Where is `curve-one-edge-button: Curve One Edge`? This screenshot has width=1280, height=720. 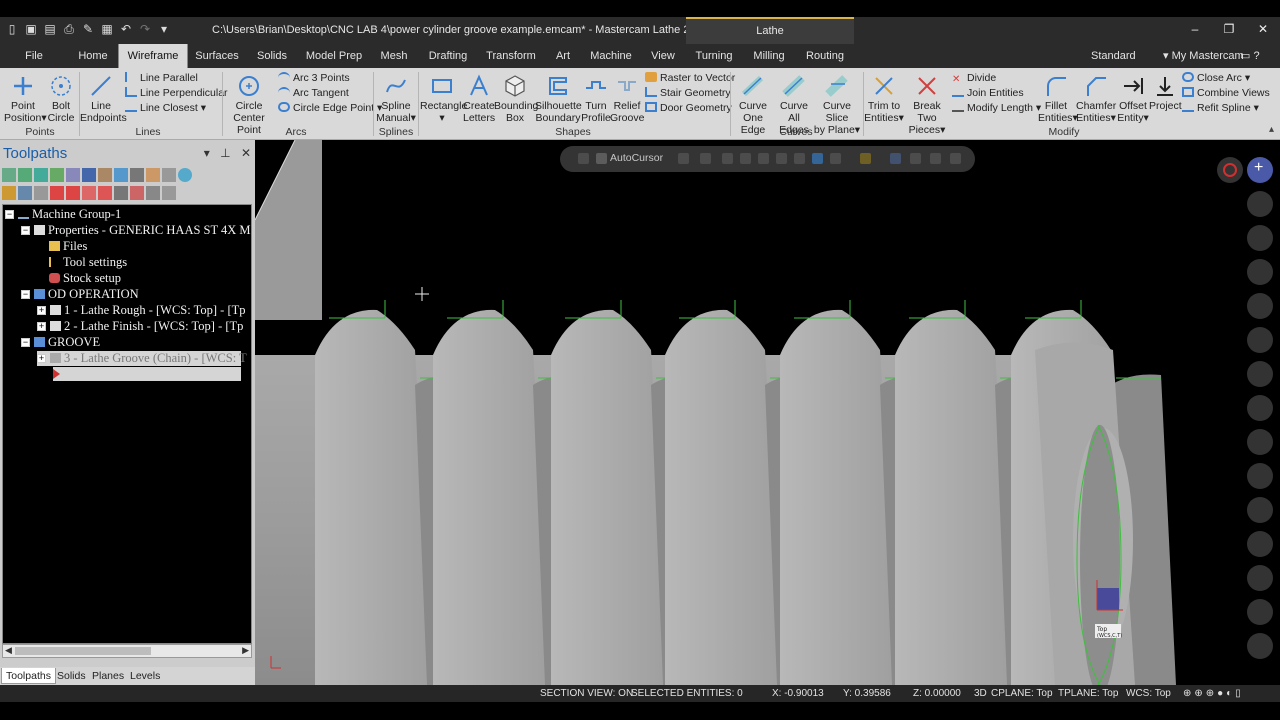
curve-one-edge-button: Curve One Edge is located at coordinates (753, 105).